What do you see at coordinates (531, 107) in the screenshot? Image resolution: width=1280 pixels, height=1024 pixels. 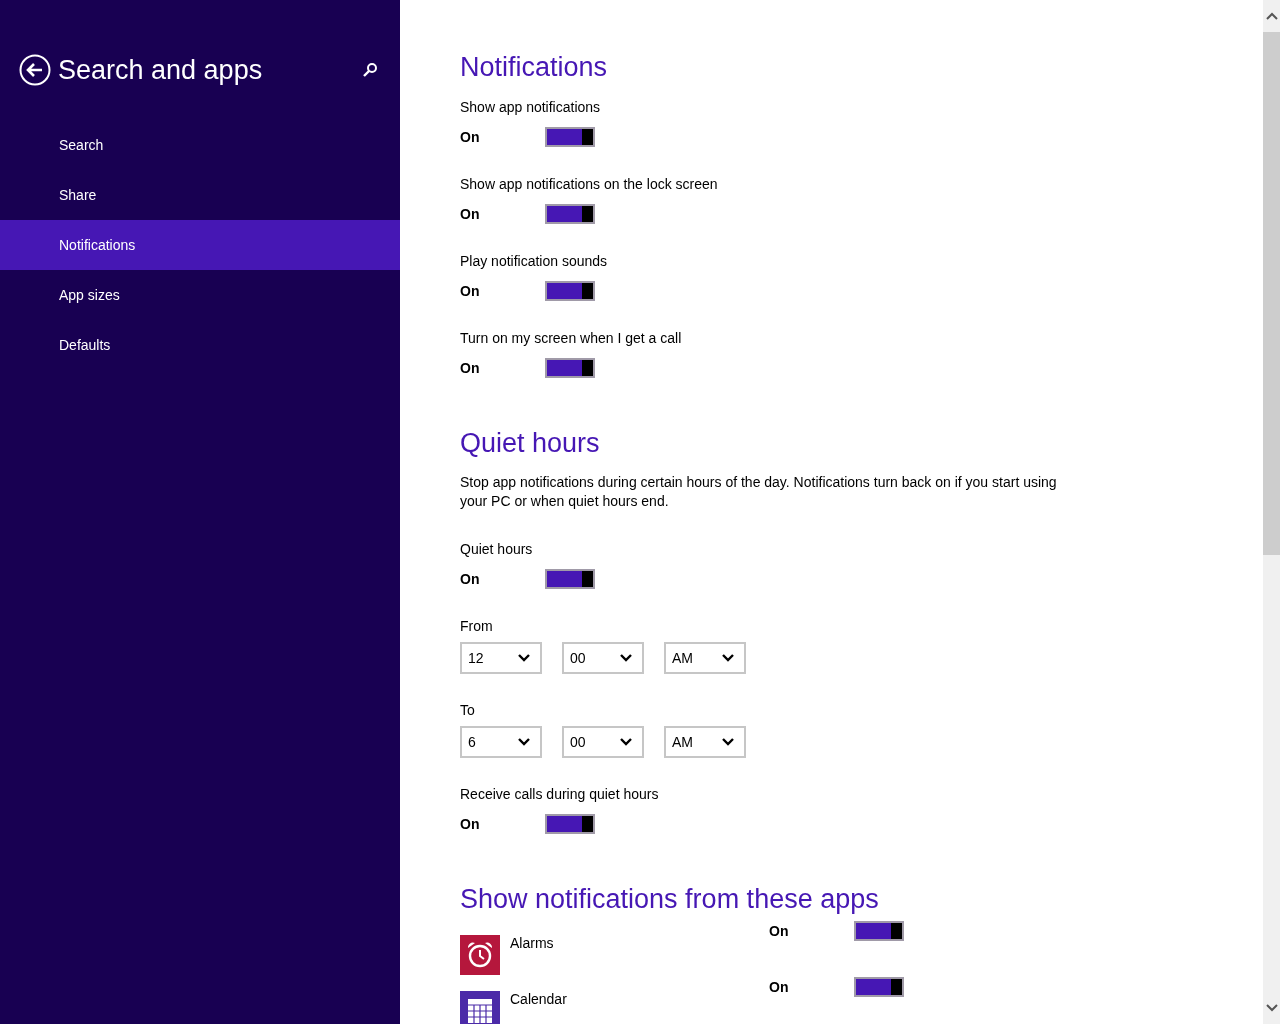 I see `setting-label: Show app notifications` at bounding box center [531, 107].